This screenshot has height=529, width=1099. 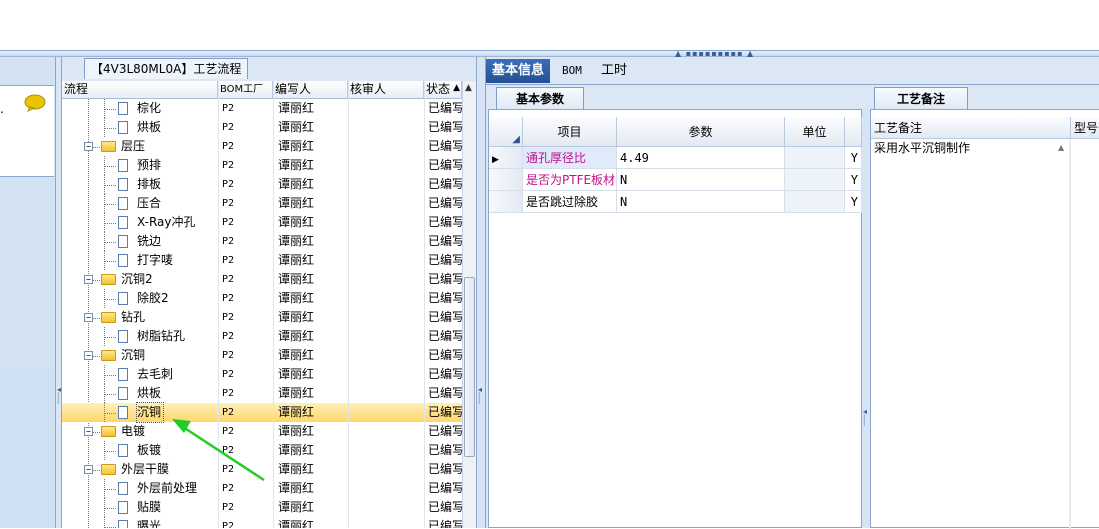 What do you see at coordinates (262, 222) in the screenshot?
I see `tree-row: X-Ray冲孔 P2 谭丽红 已编写` at bounding box center [262, 222].